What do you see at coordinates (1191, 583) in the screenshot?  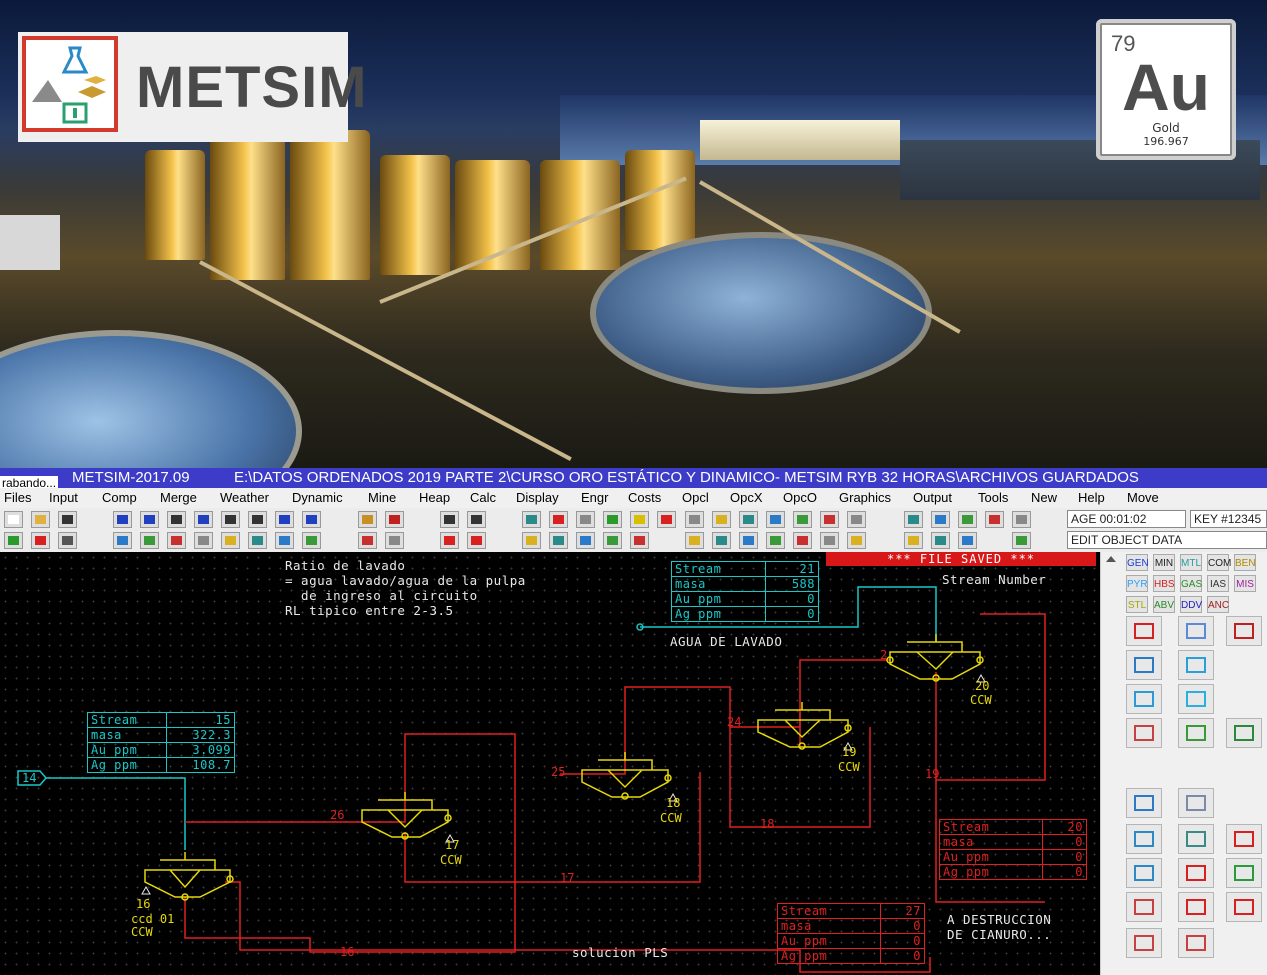 I see `palette-tab-gas: GAS` at bounding box center [1191, 583].